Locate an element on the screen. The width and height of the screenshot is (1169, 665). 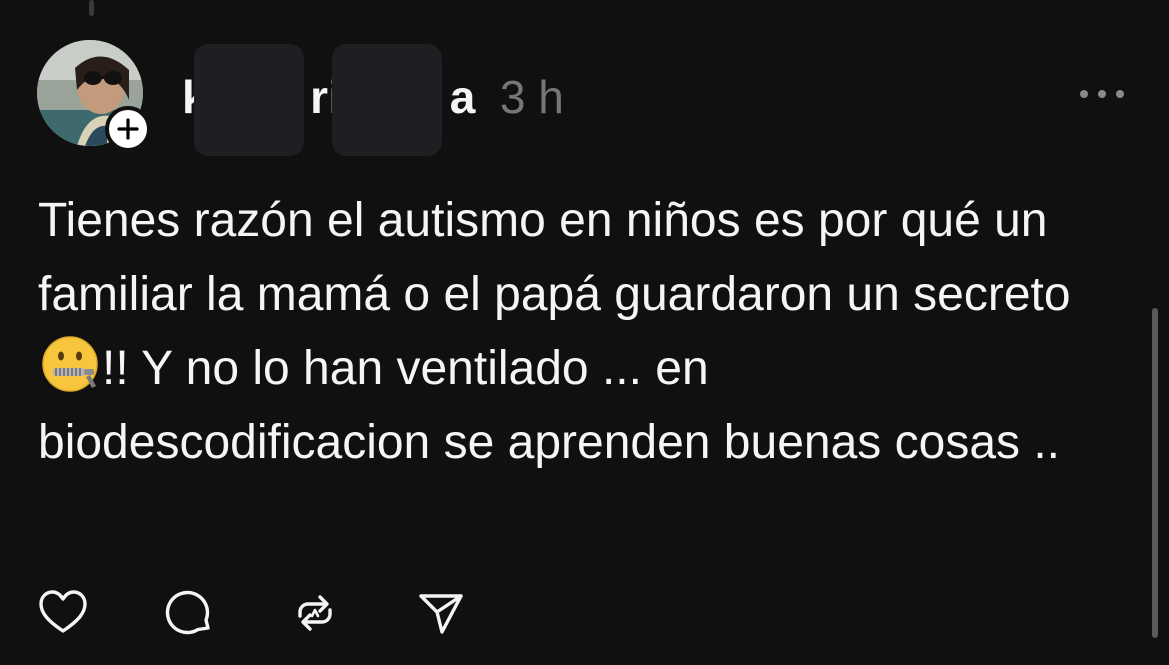
send-icon is located at coordinates (441, 614).